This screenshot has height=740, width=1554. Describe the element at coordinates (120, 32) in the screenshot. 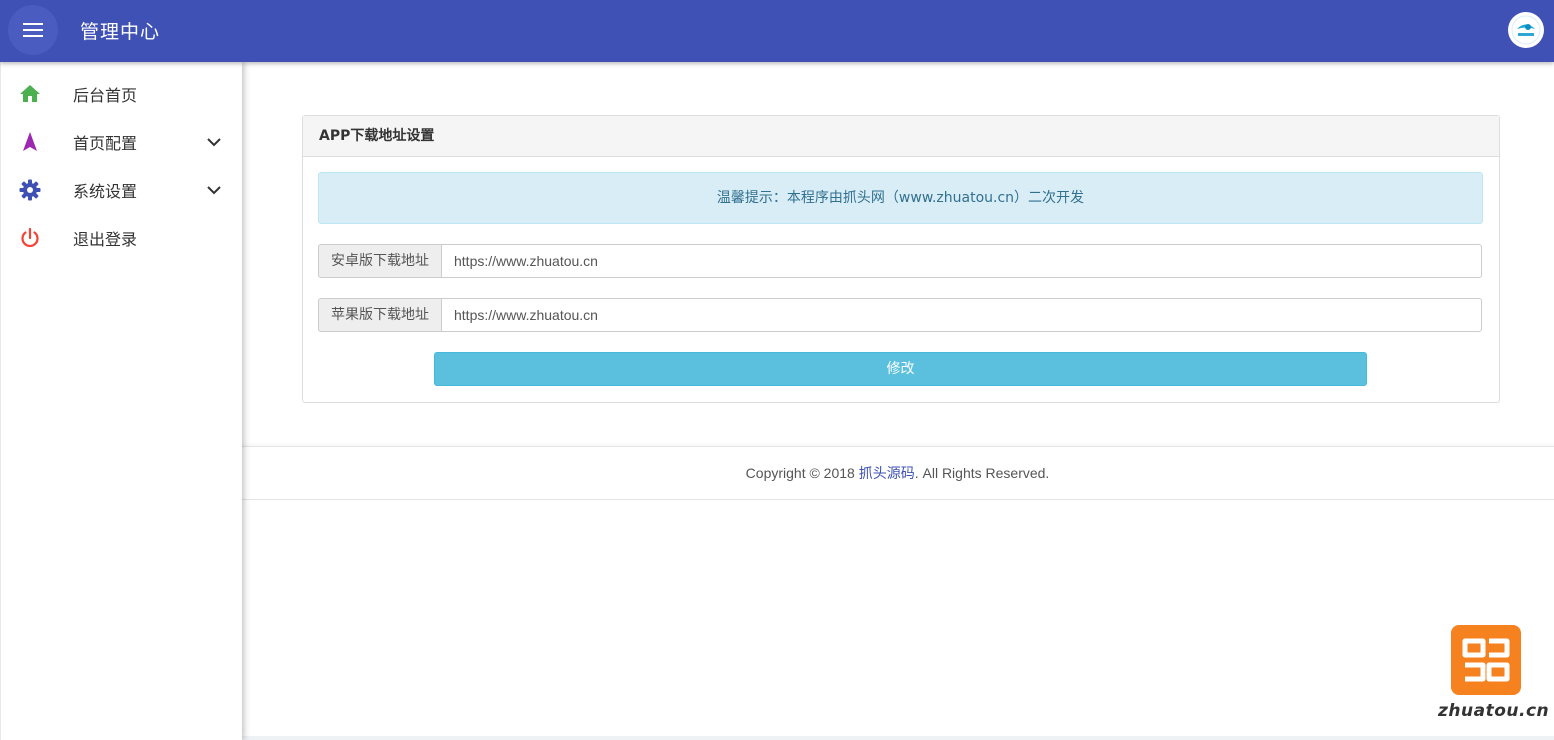

I see `app-title: 管理中心` at that location.